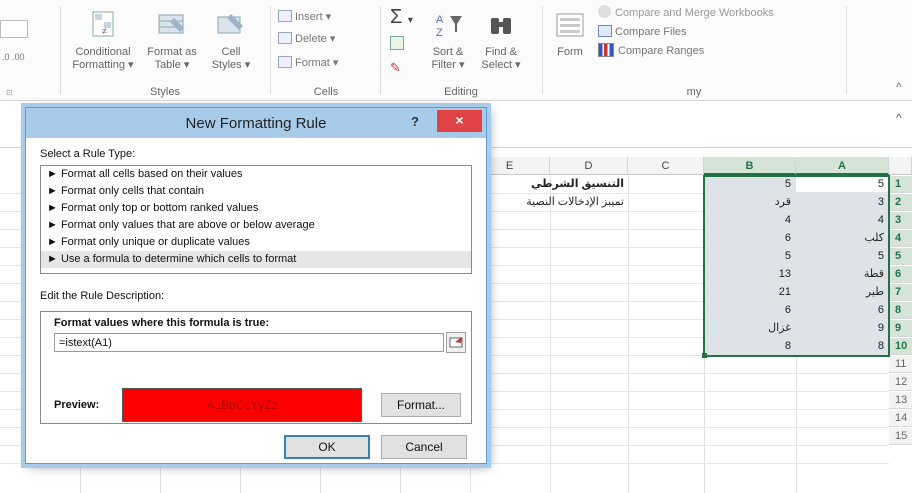  Describe the element at coordinates (842, 202) in the screenshot. I see `cell-a2: 3` at that location.